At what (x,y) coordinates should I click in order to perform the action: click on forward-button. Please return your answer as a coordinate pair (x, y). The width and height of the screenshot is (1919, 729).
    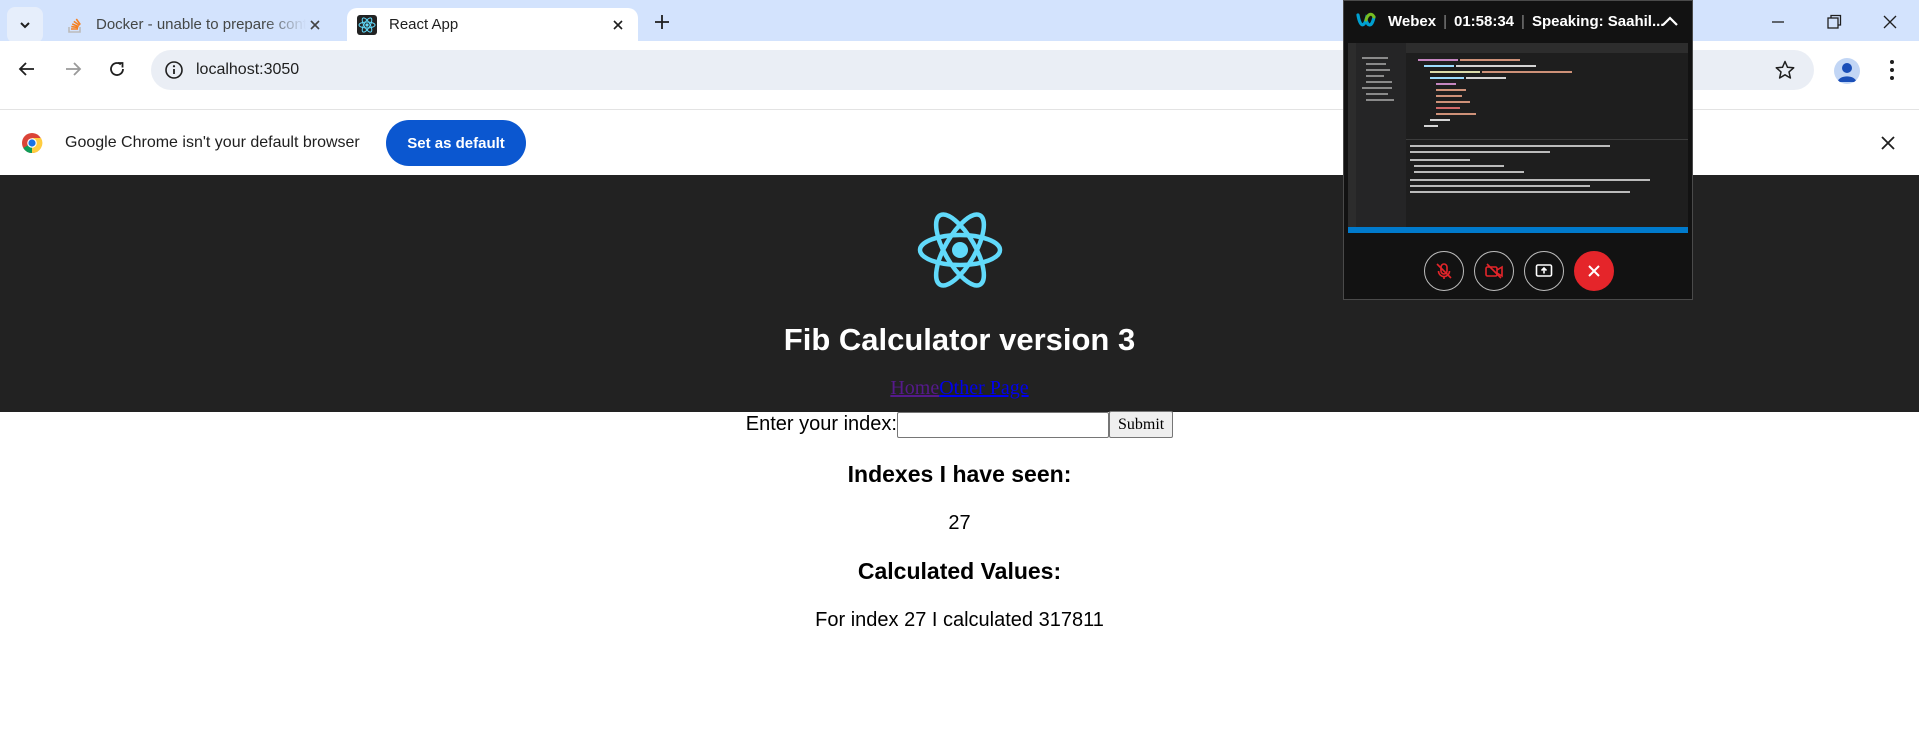
    Looking at the image, I should click on (73, 69).